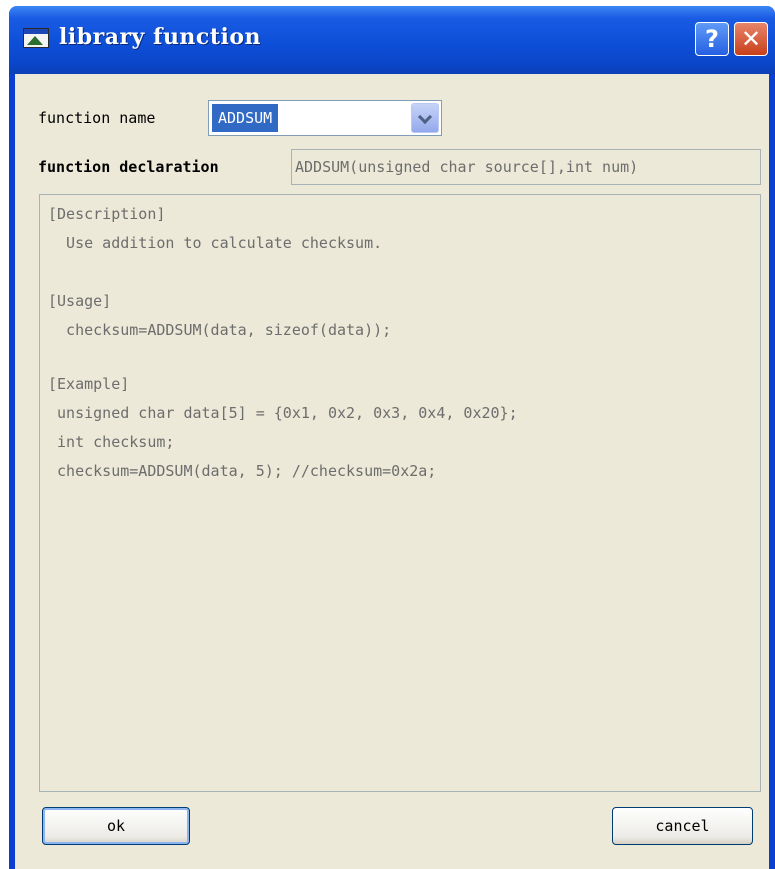 The image size is (775, 869). I want to click on description-line: [Description], so click(107, 214).